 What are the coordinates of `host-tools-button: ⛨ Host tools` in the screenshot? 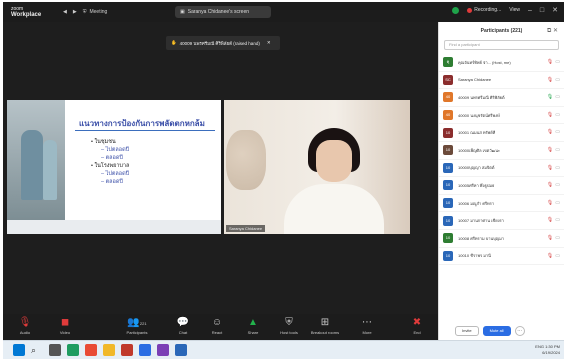 It's located at (289, 325).